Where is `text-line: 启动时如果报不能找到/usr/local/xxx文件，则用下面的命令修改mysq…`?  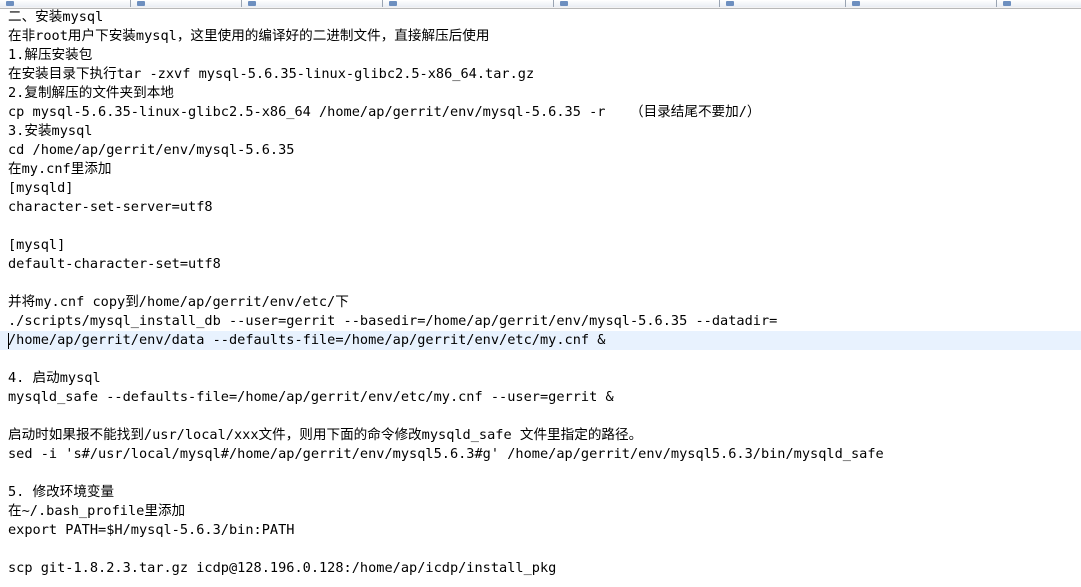
text-line: 启动时如果报不能找到/usr/local/xxx文件，则用下面的命令修改mysq… is located at coordinates (325, 435).